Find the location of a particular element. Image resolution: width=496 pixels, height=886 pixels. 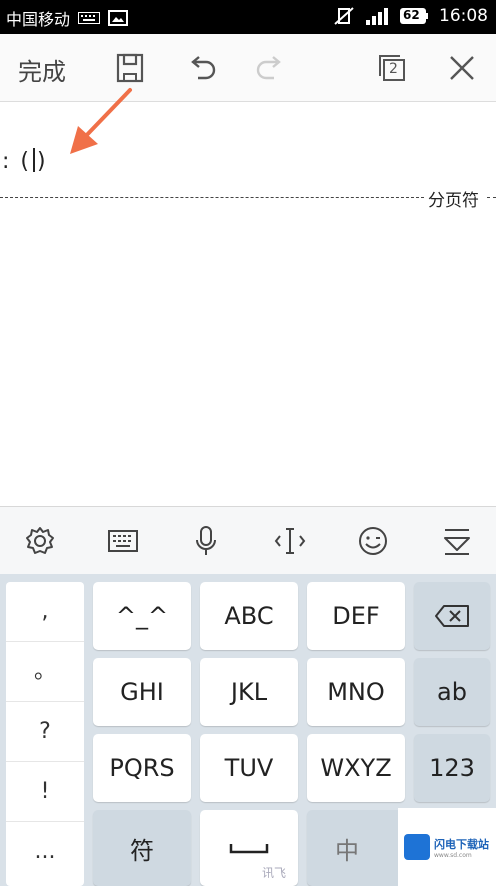

key-ghi: GHI is located at coordinates (142, 692).